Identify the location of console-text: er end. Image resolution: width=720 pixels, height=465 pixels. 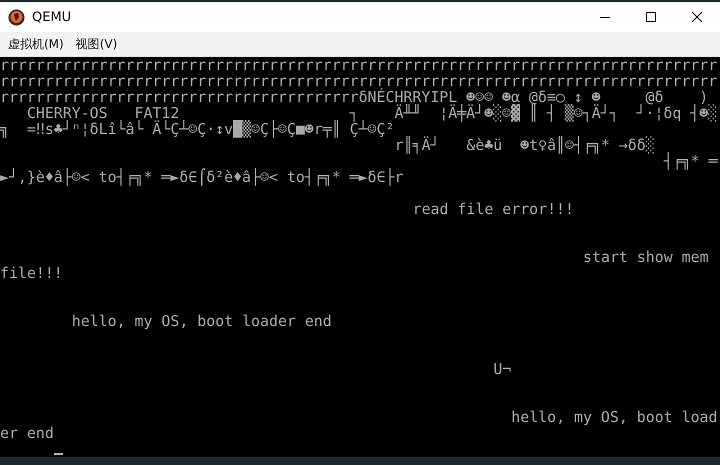
(27, 433).